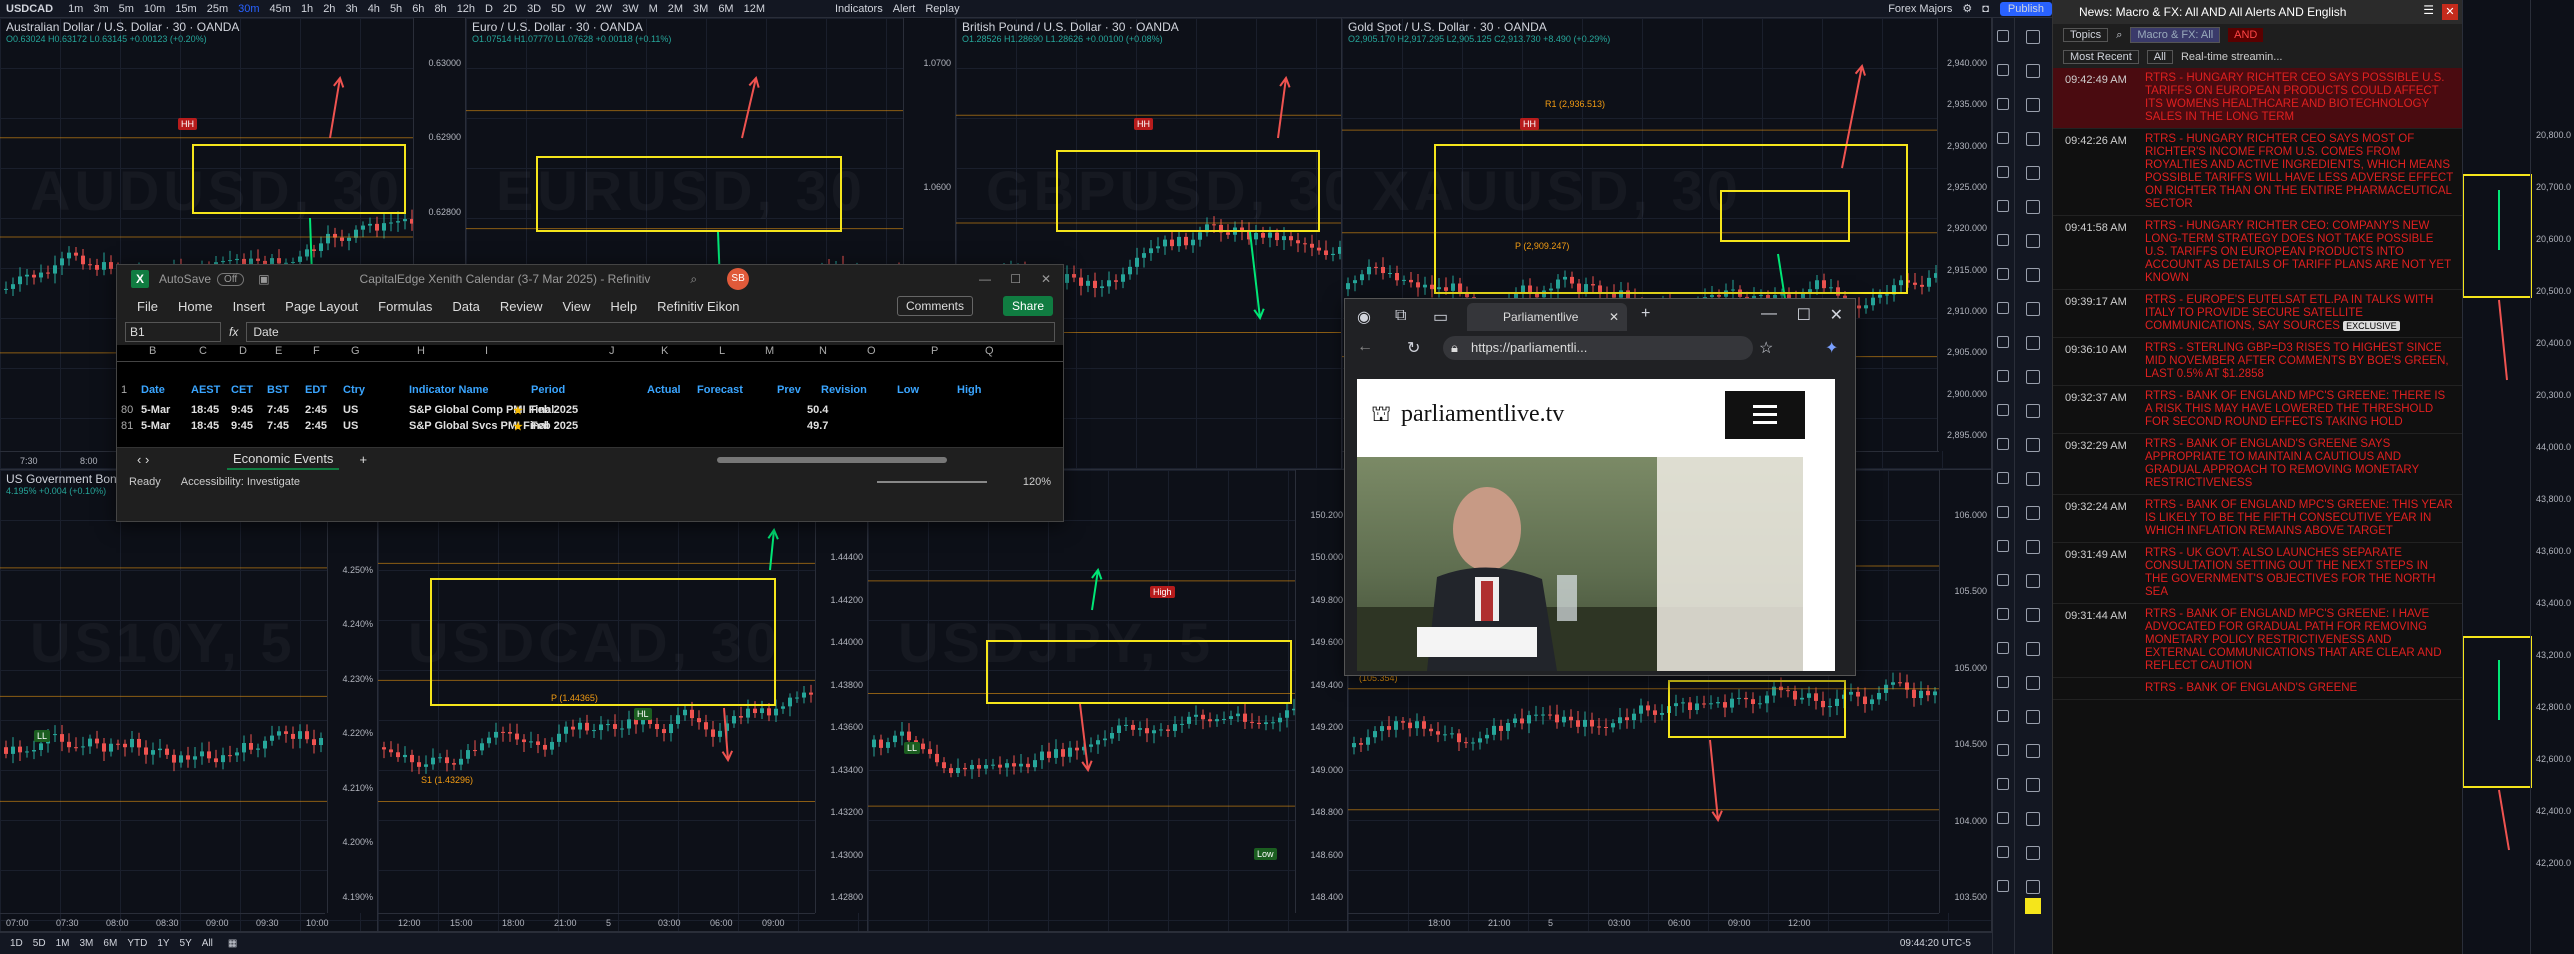 This screenshot has width=2574, height=954. I want to click on chart-title: British Pound / U.S. Dollar · 30 · OANDA, so click(1070, 27).